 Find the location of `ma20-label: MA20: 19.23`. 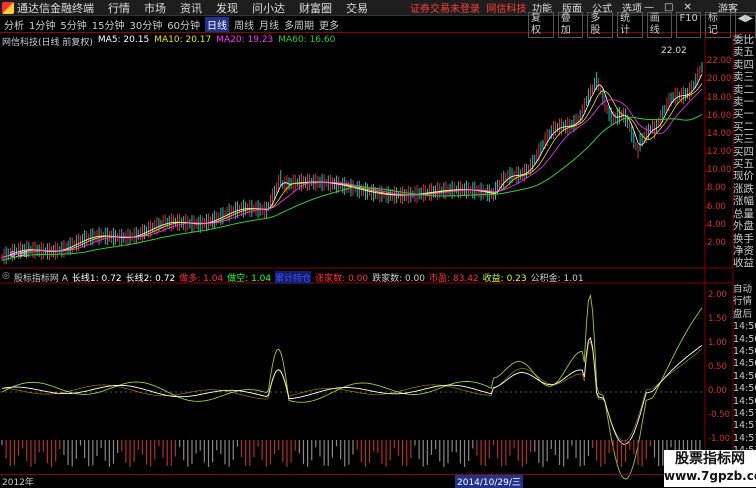

ma20-label: MA20: 19.23 is located at coordinates (245, 40).